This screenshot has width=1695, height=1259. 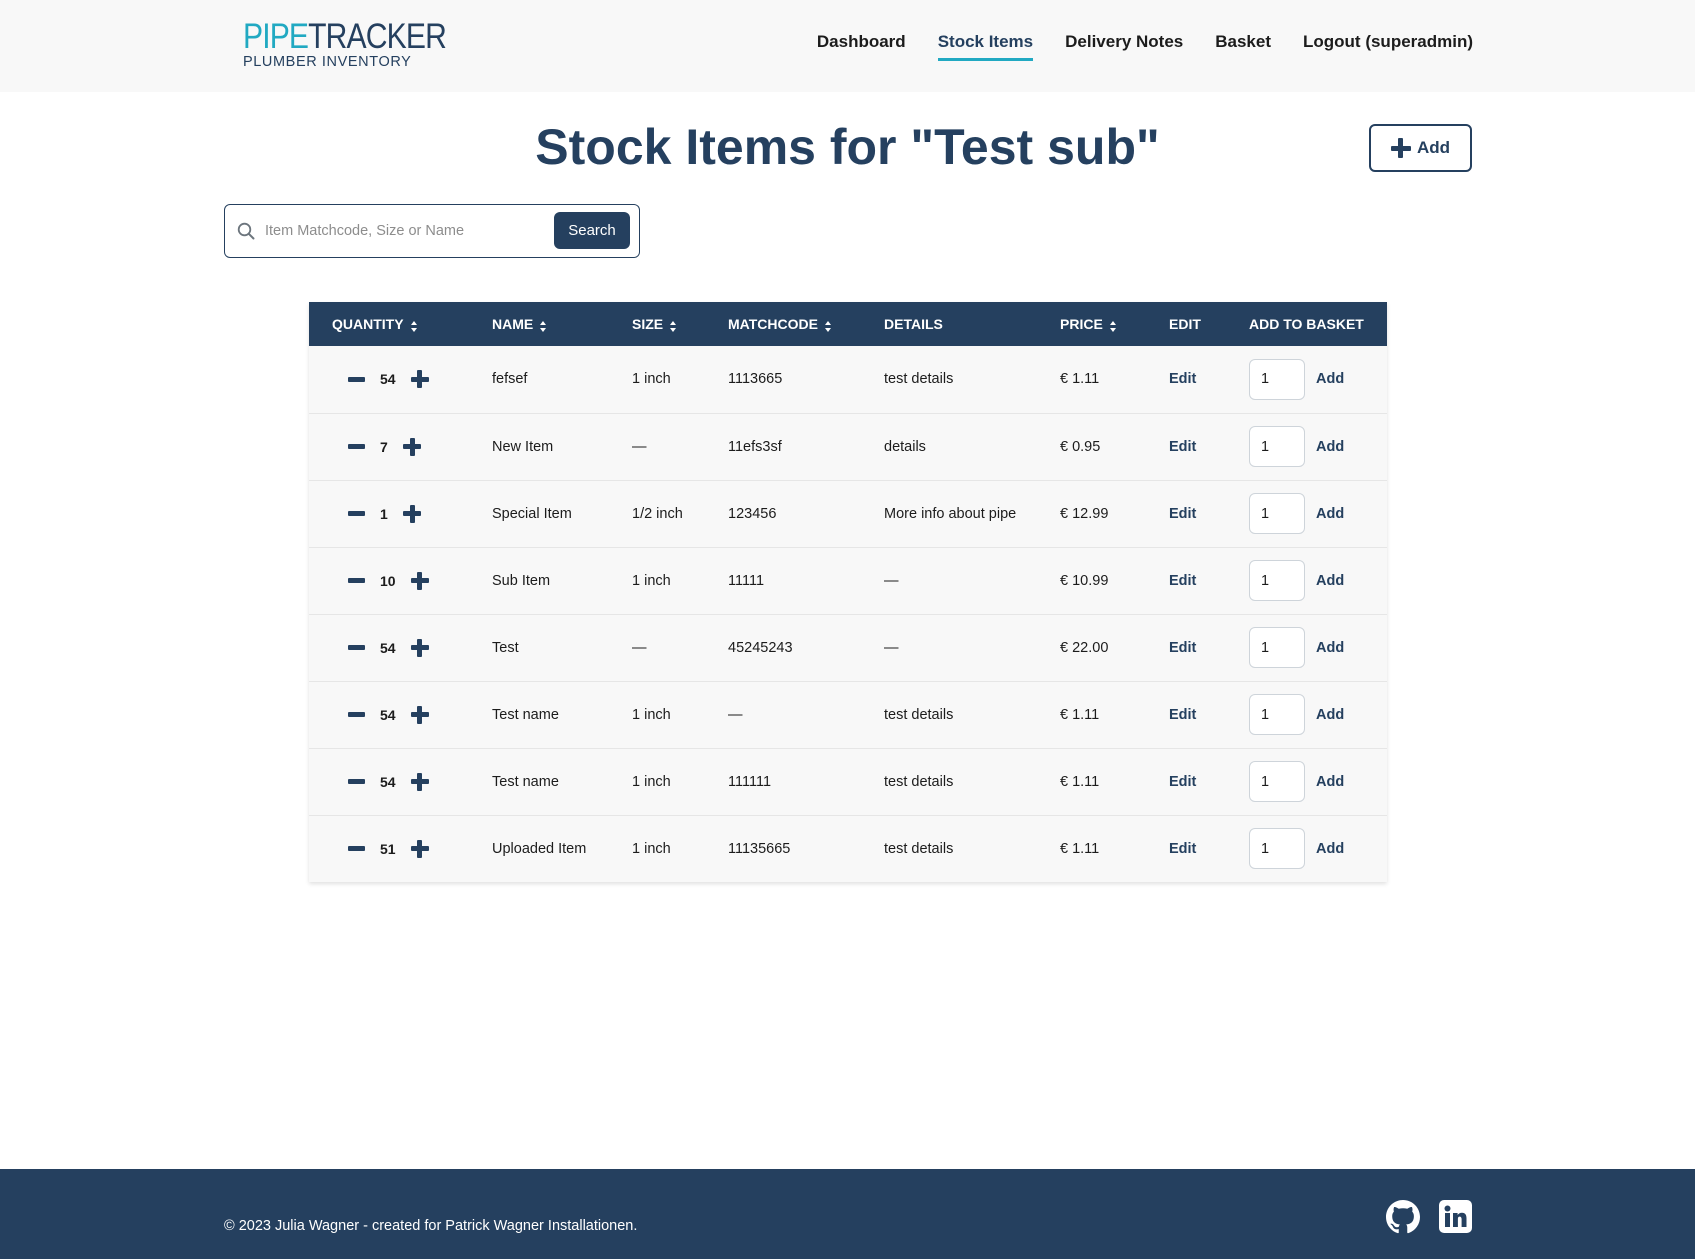 What do you see at coordinates (523, 446) in the screenshot?
I see `name-cell: New Item` at bounding box center [523, 446].